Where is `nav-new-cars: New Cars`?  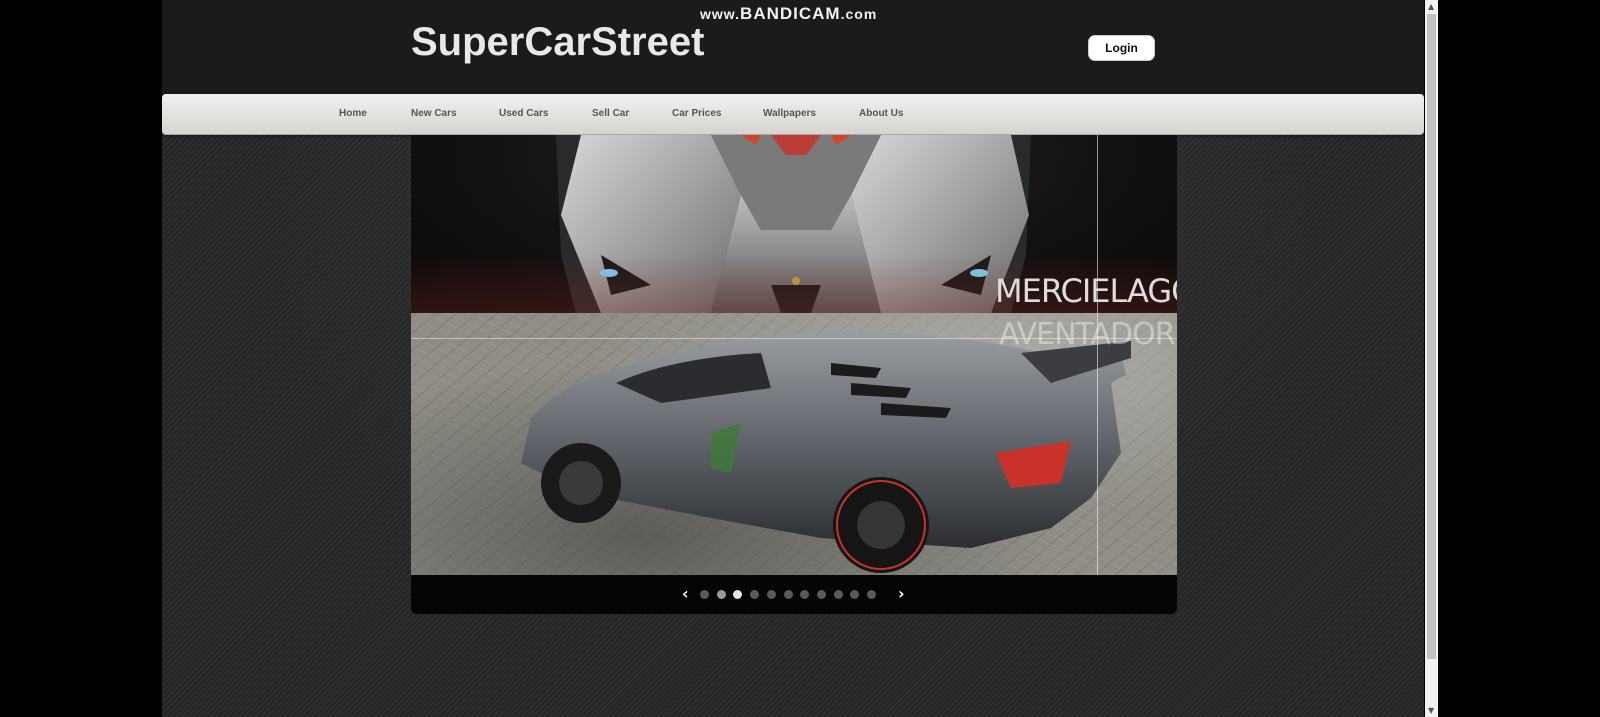
nav-new-cars: New Cars is located at coordinates (434, 114).